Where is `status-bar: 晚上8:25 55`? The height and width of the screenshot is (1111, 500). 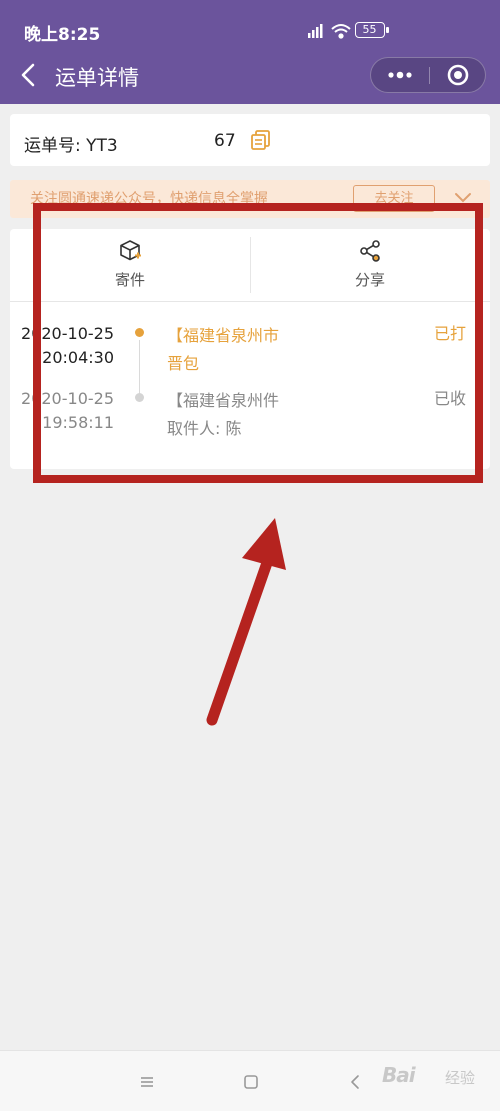 status-bar: 晚上8:25 55 is located at coordinates (250, 26).